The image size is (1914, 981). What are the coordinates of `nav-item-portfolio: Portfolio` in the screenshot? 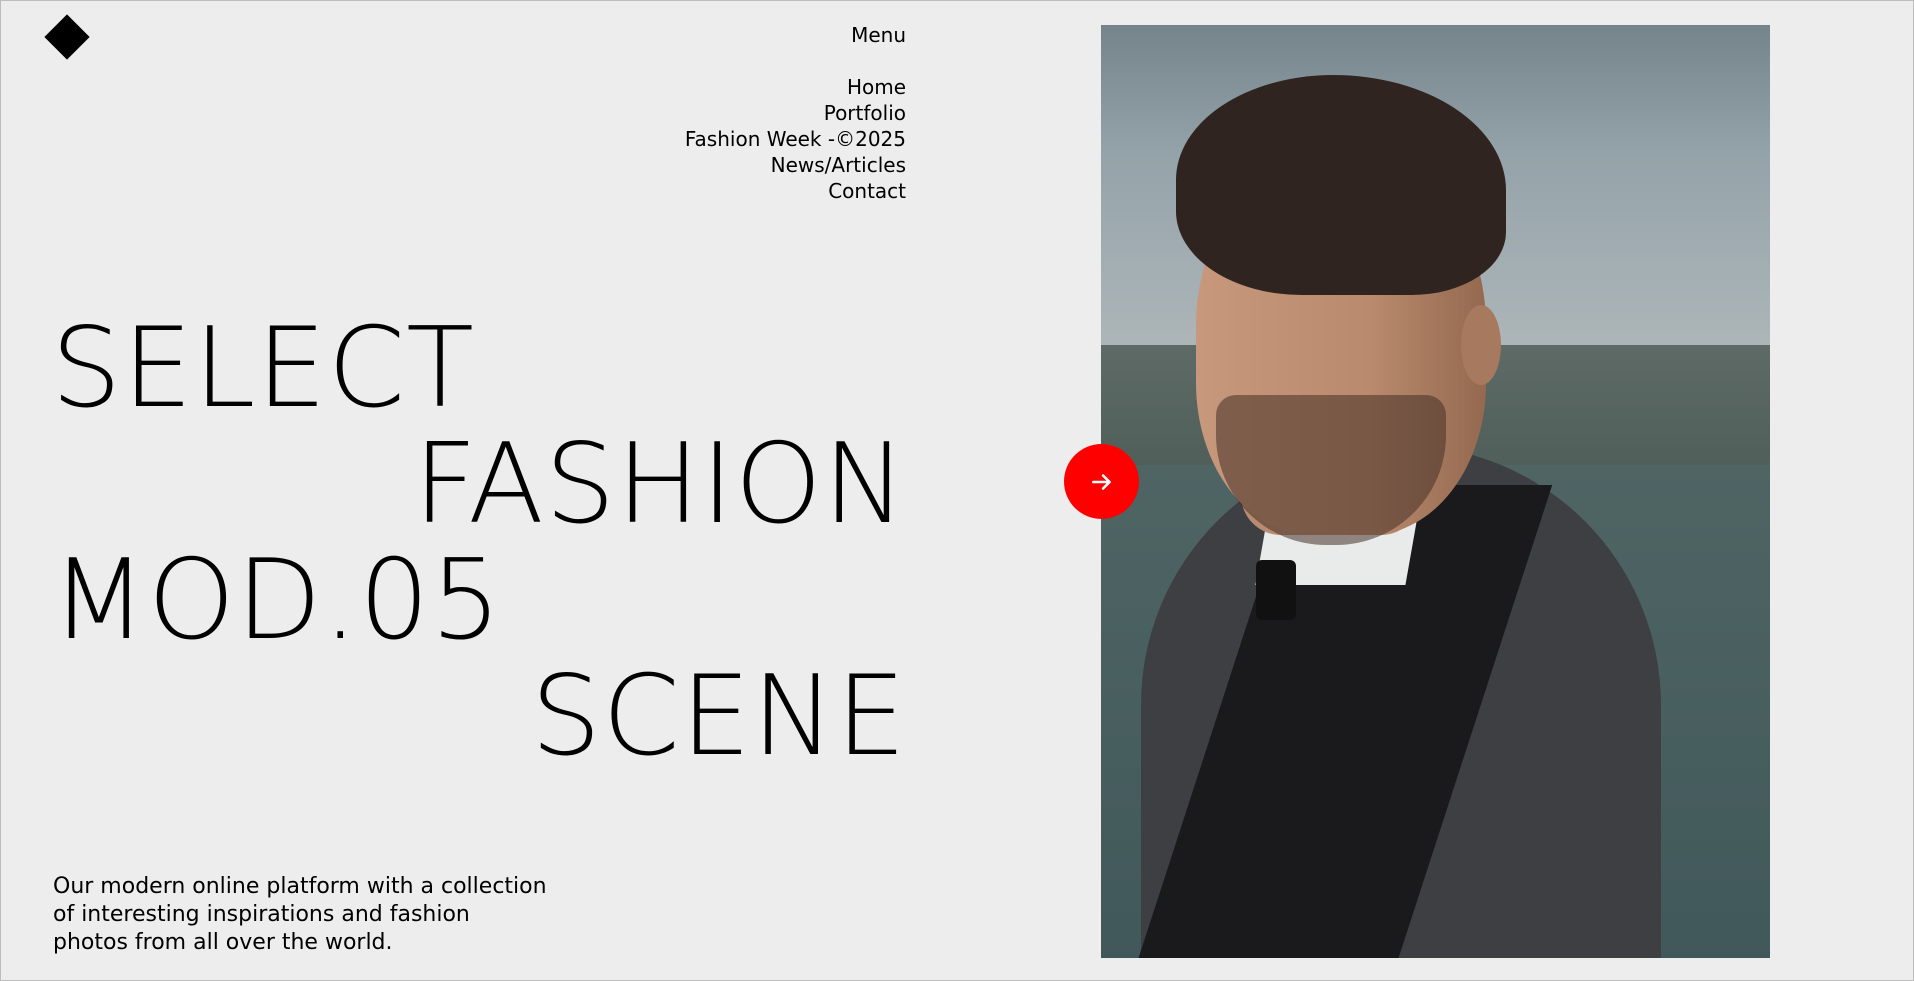 It's located at (795, 113).